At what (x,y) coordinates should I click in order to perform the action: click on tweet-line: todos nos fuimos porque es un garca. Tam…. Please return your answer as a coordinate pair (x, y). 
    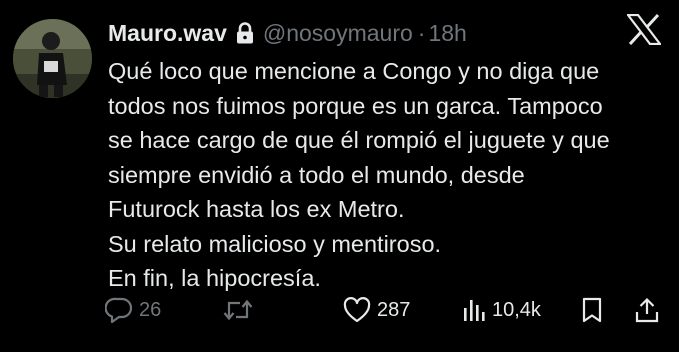
    Looking at the image, I should click on (355, 105).